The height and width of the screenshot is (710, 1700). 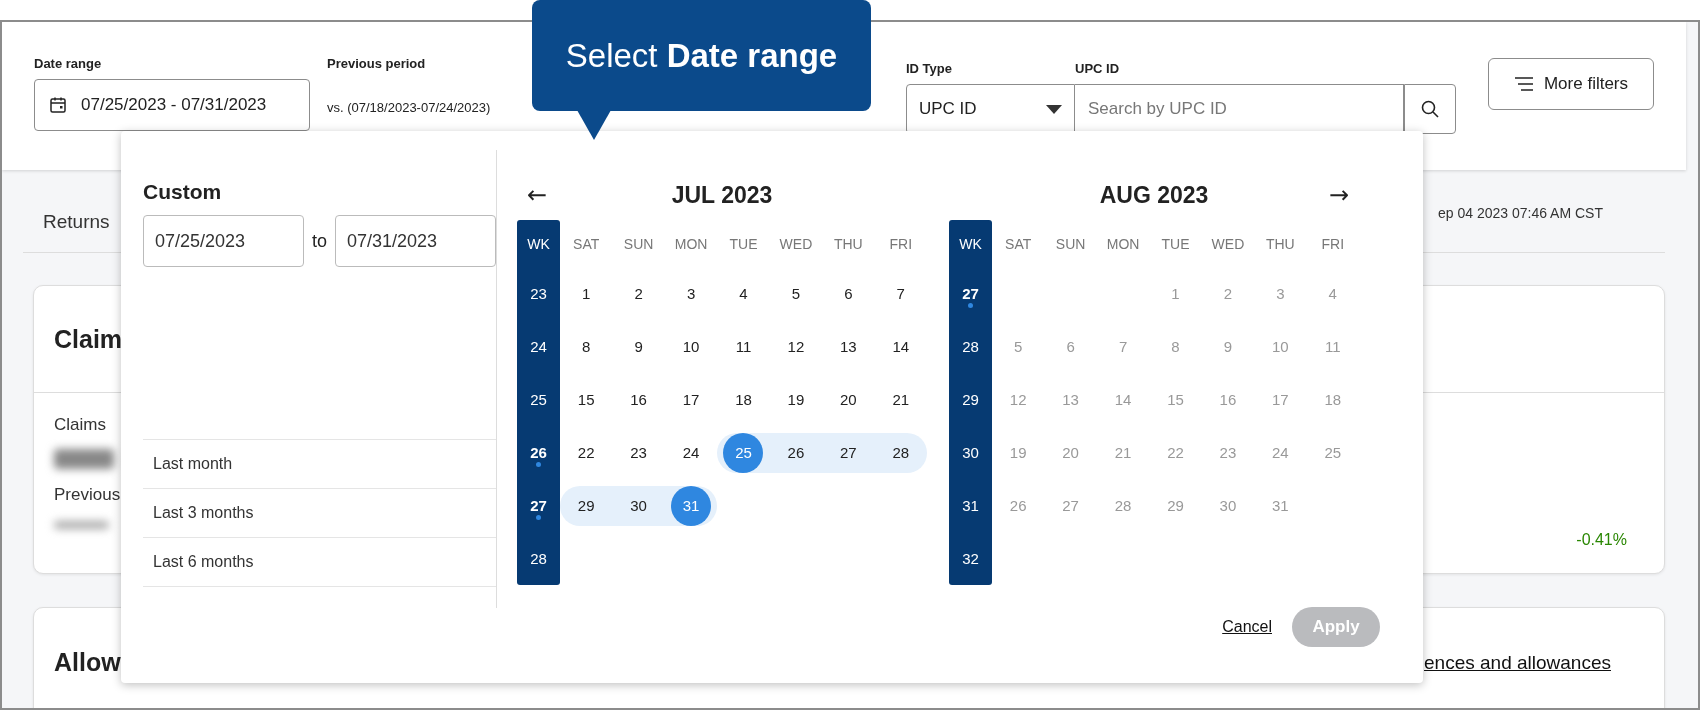 I want to click on day-button: 14, so click(x=900, y=346).